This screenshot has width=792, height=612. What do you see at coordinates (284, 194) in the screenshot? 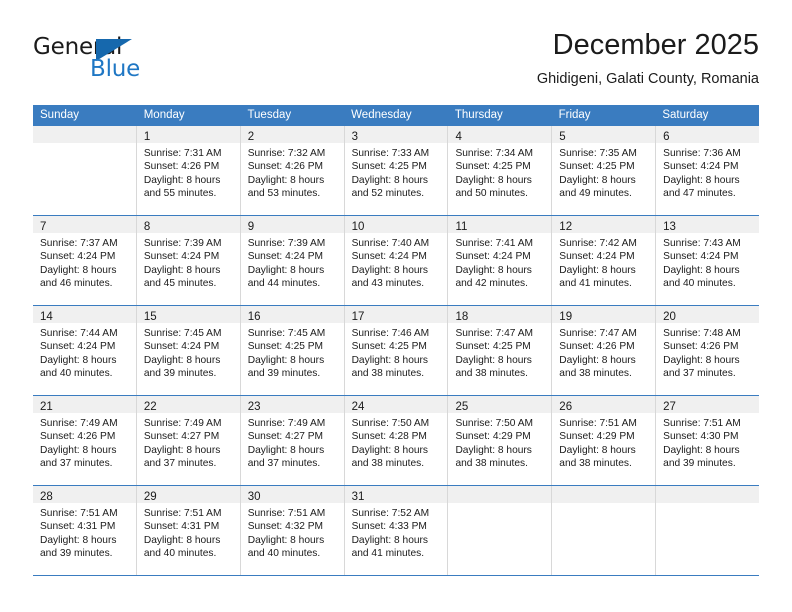
I see `daylight-text-line2: and 53 minutes.` at bounding box center [284, 194].